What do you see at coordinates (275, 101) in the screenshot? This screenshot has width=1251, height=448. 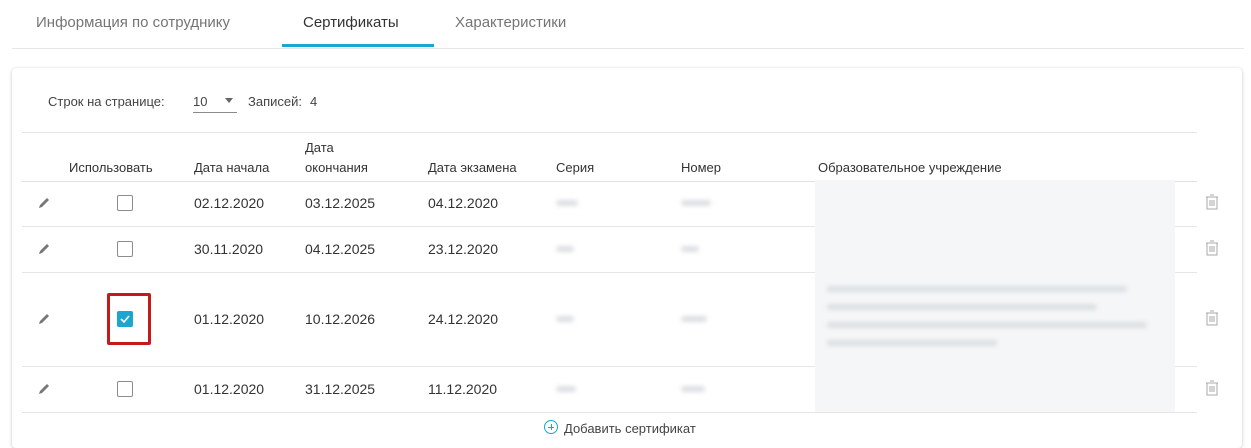 I see `records-label: Записей:` at bounding box center [275, 101].